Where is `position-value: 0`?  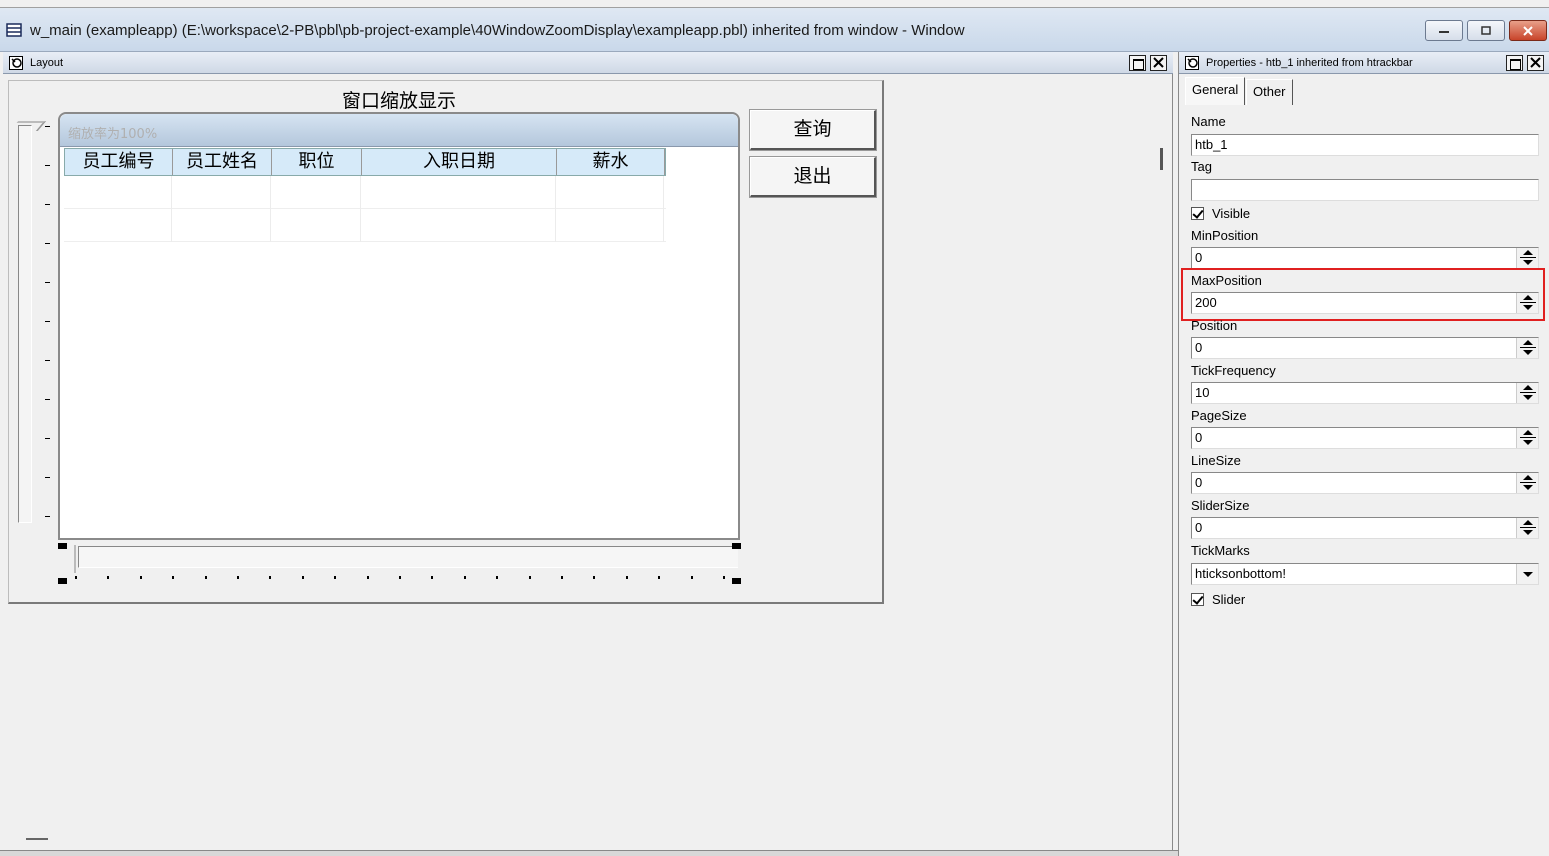 position-value: 0 is located at coordinates (1199, 347).